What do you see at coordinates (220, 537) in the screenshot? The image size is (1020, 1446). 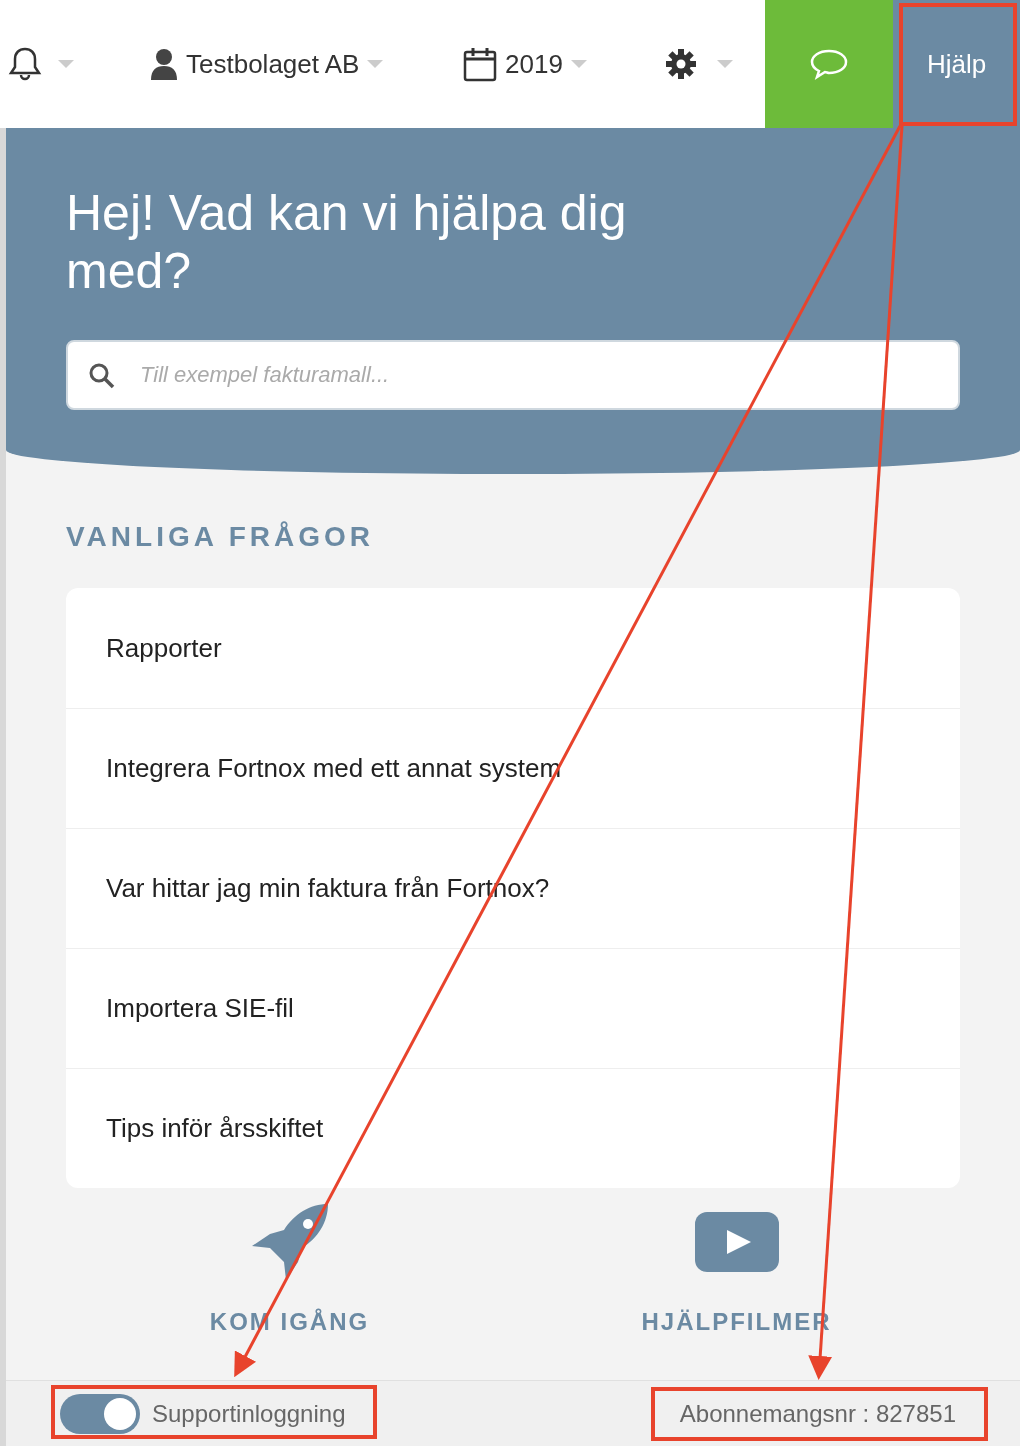 I see `section-heading: VANLIGA FRÅGOR` at bounding box center [220, 537].